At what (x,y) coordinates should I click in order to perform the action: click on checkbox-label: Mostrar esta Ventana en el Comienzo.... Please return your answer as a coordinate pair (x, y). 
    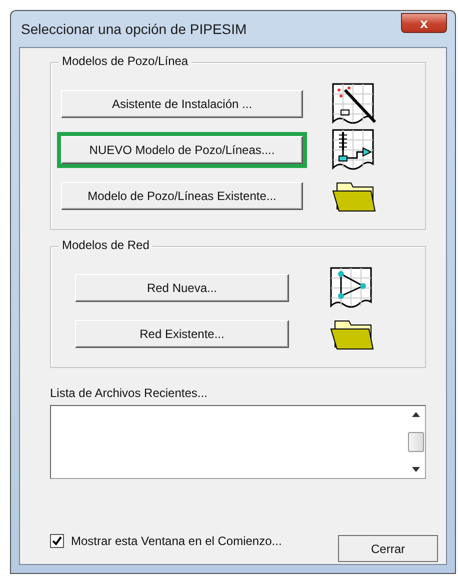
    Looking at the image, I should click on (176, 541).